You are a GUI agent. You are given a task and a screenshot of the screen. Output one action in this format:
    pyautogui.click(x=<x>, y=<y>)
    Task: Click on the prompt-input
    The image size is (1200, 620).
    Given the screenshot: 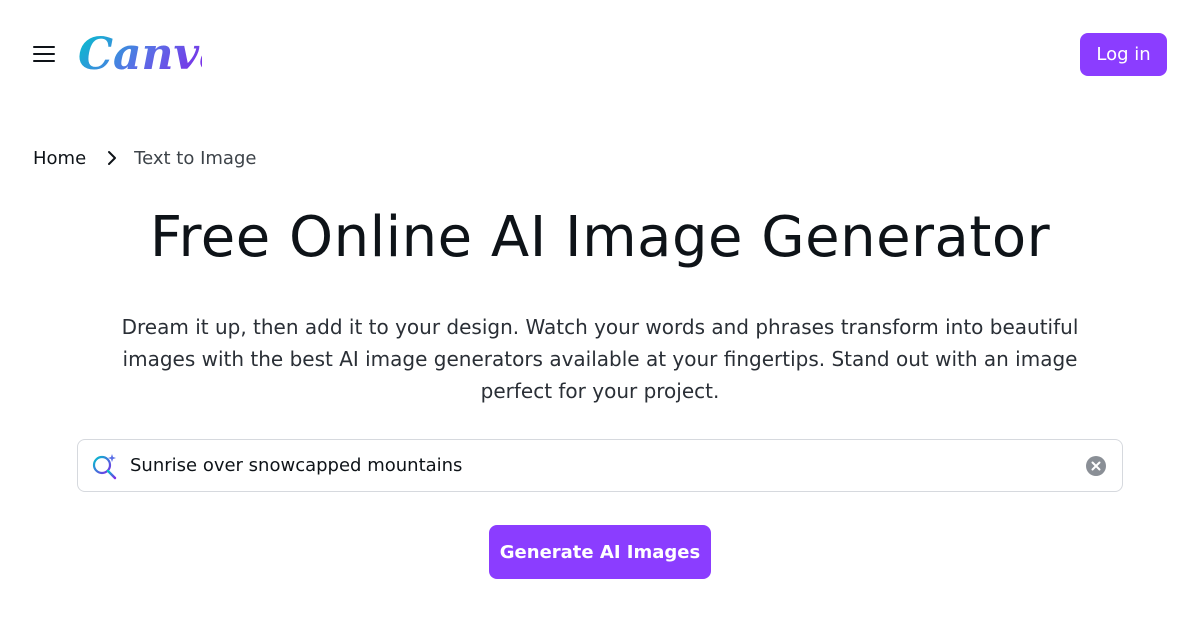 What is the action you would take?
    pyautogui.click(x=607, y=465)
    